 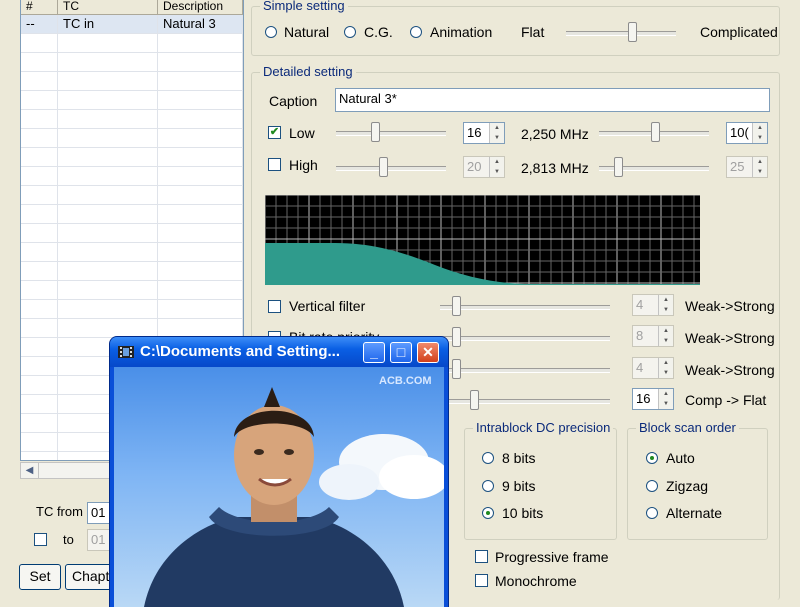 What do you see at coordinates (456, 306) in the screenshot?
I see `vertical-filter-slider-thumb` at bounding box center [456, 306].